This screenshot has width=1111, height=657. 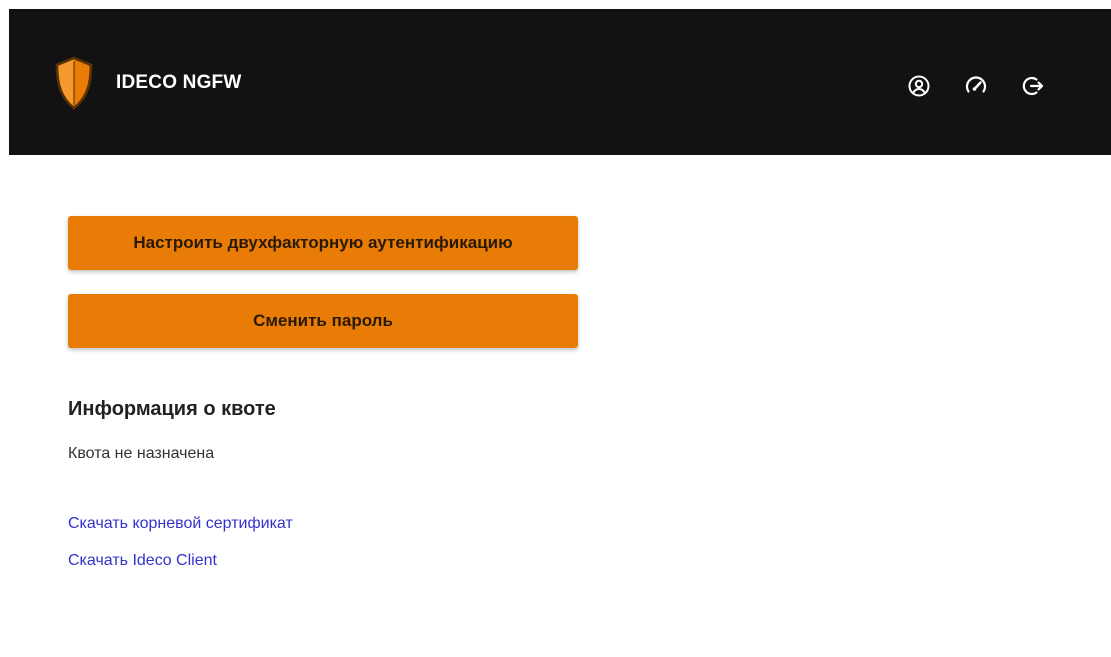 What do you see at coordinates (368, 561) in the screenshot?
I see `download-ideco-client-link: Скачать Ideco Client` at bounding box center [368, 561].